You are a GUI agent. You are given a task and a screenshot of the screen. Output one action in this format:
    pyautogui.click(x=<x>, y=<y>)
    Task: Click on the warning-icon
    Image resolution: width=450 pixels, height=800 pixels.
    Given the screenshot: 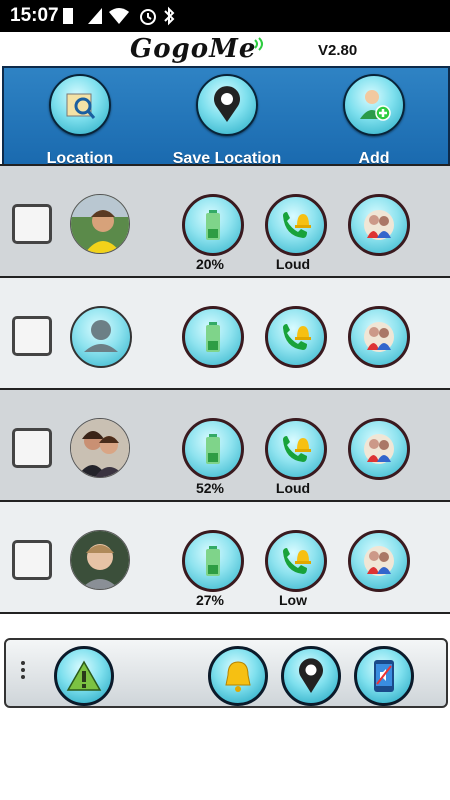 What is the action you would take?
    pyautogui.click(x=84, y=675)
    